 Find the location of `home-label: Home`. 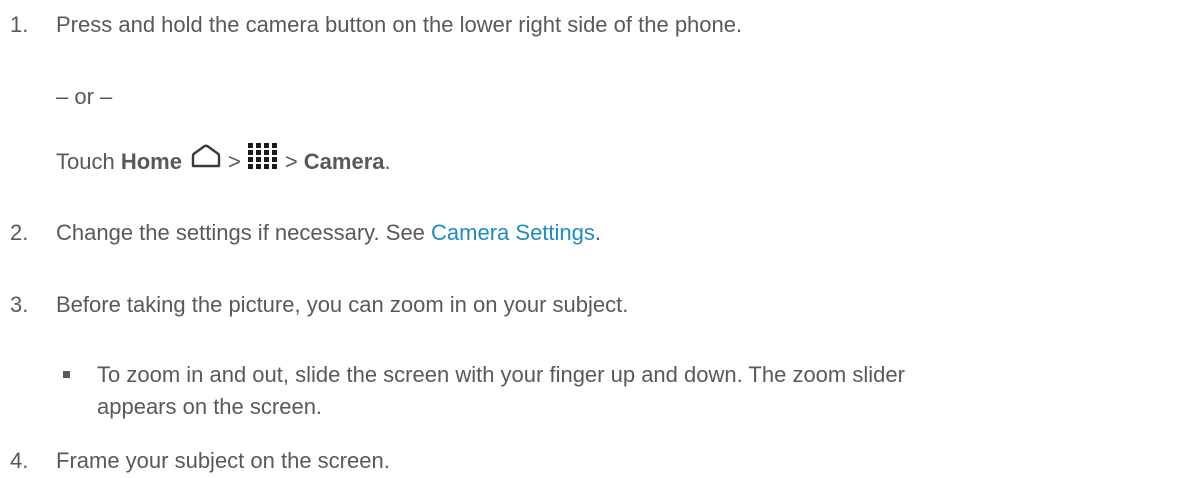

home-label: Home is located at coordinates (151, 161).